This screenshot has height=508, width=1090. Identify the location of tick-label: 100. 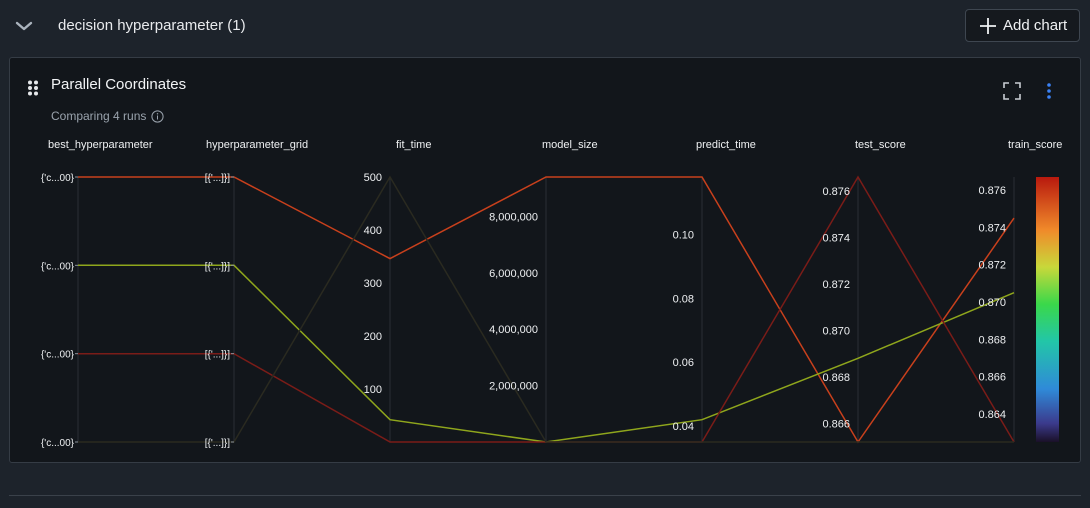
(373, 390).